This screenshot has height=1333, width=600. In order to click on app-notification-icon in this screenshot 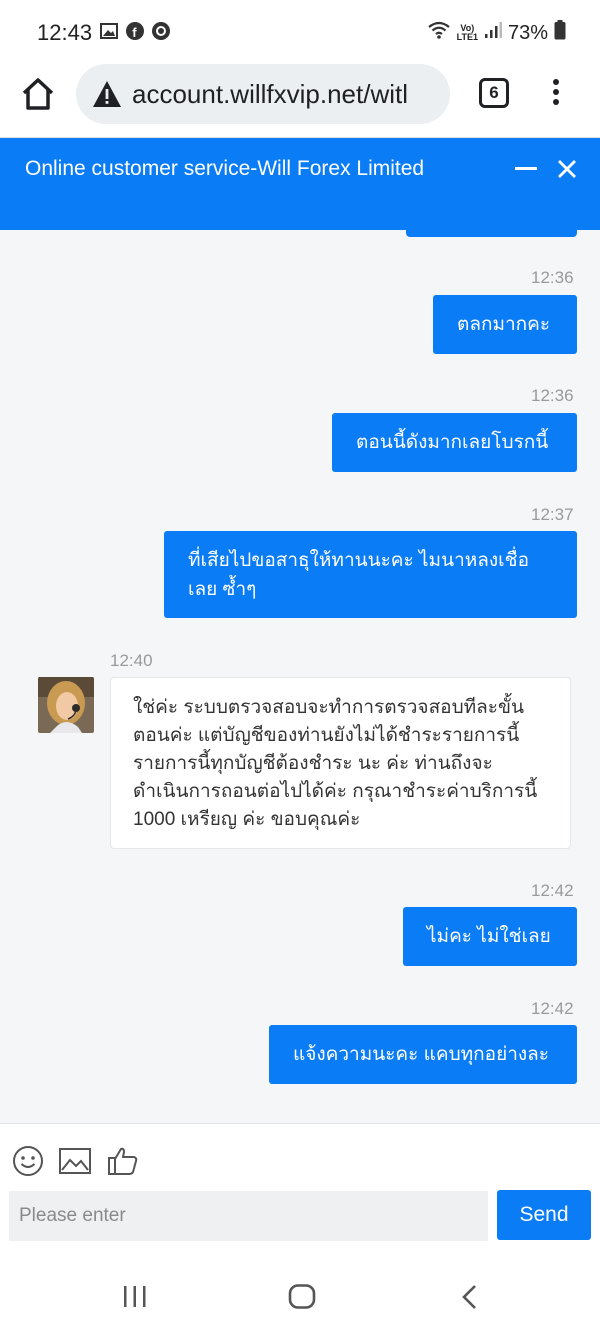, I will do `click(161, 31)`.